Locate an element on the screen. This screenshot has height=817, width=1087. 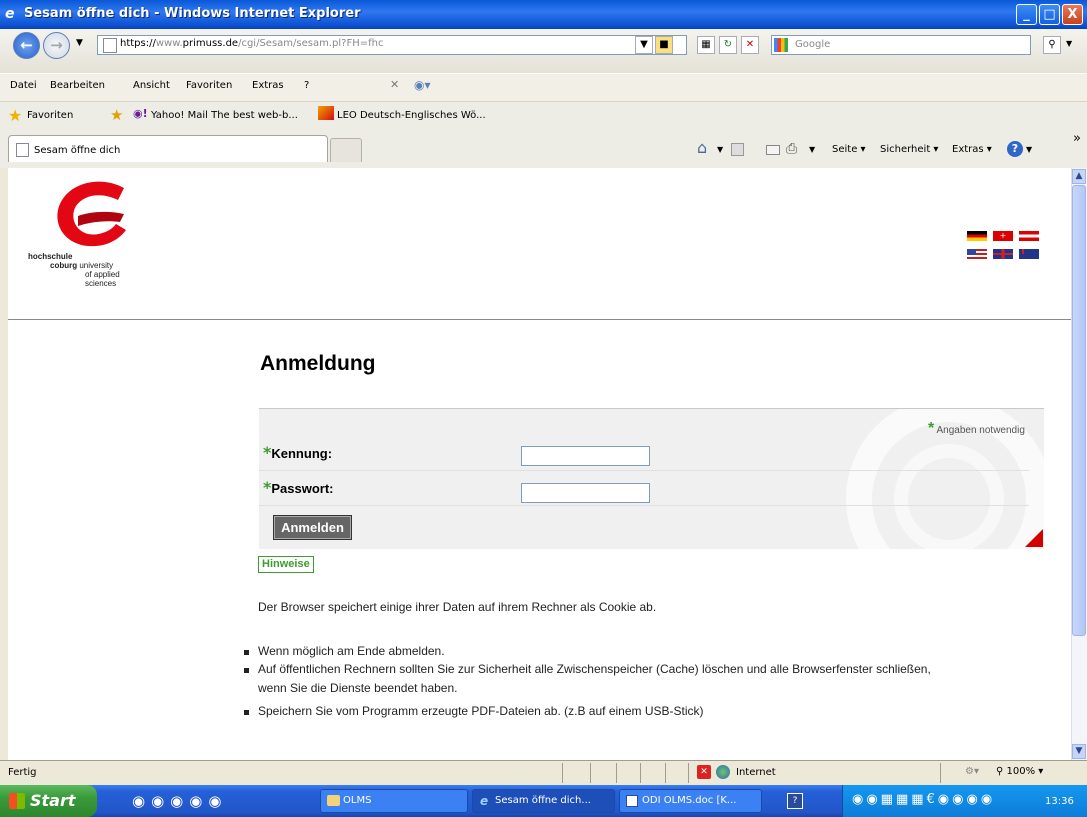
forward-button: → is located at coordinates (56, 45).